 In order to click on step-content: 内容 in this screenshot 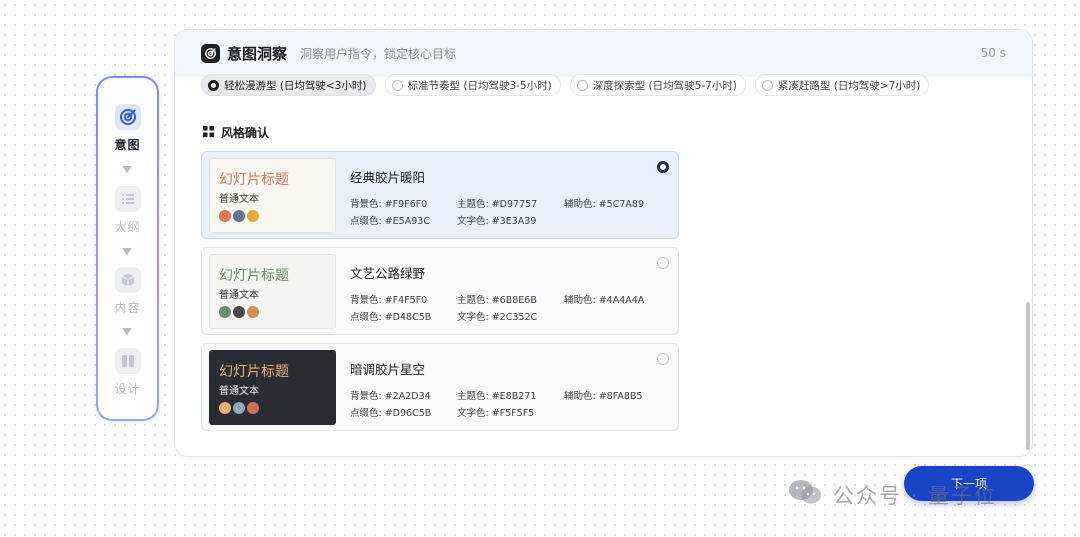, I will do `click(127, 291)`.